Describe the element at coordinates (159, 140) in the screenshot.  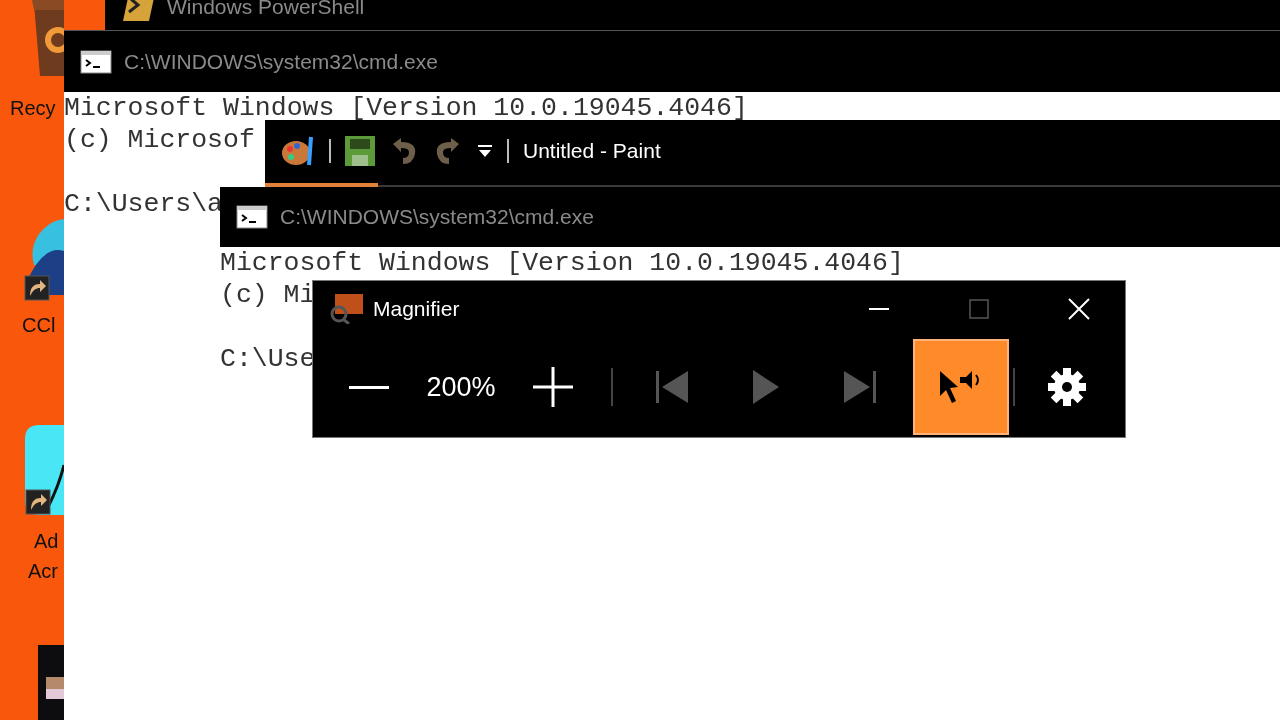
I see `console-line: (c) Microsof` at that location.